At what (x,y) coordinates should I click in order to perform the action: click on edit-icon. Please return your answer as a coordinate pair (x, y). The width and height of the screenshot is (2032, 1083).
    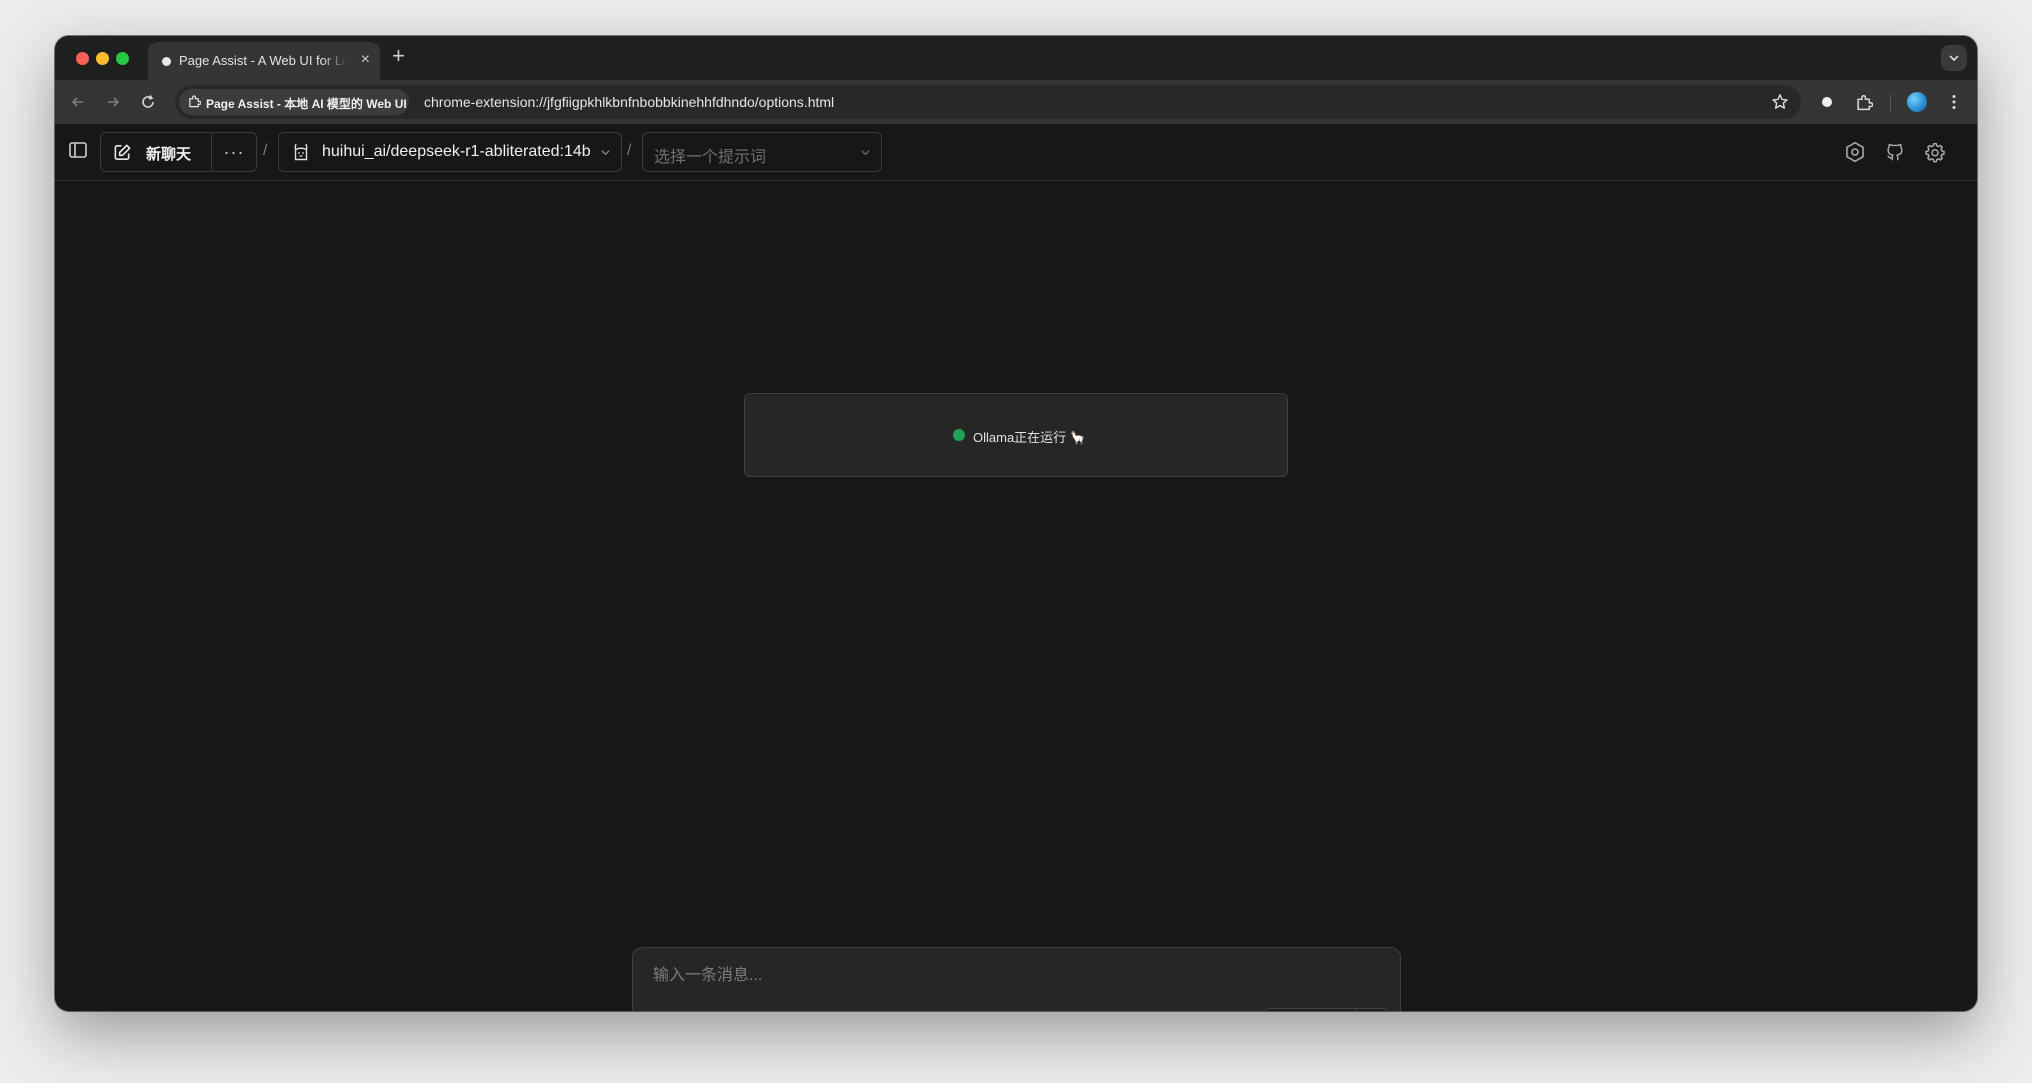
    Looking at the image, I should click on (122, 152).